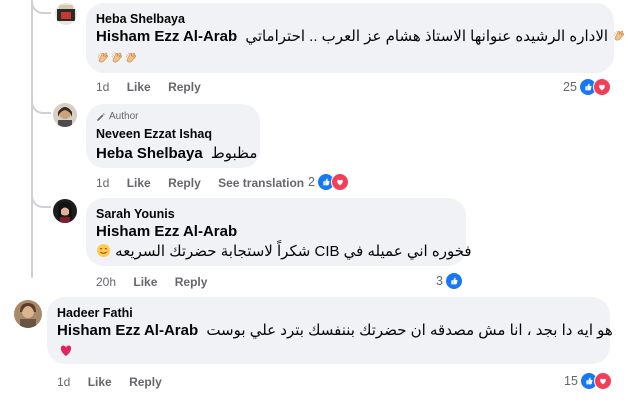 The height and width of the screenshot is (402, 629). I want to click on clap-emoji-row, so click(117, 59).